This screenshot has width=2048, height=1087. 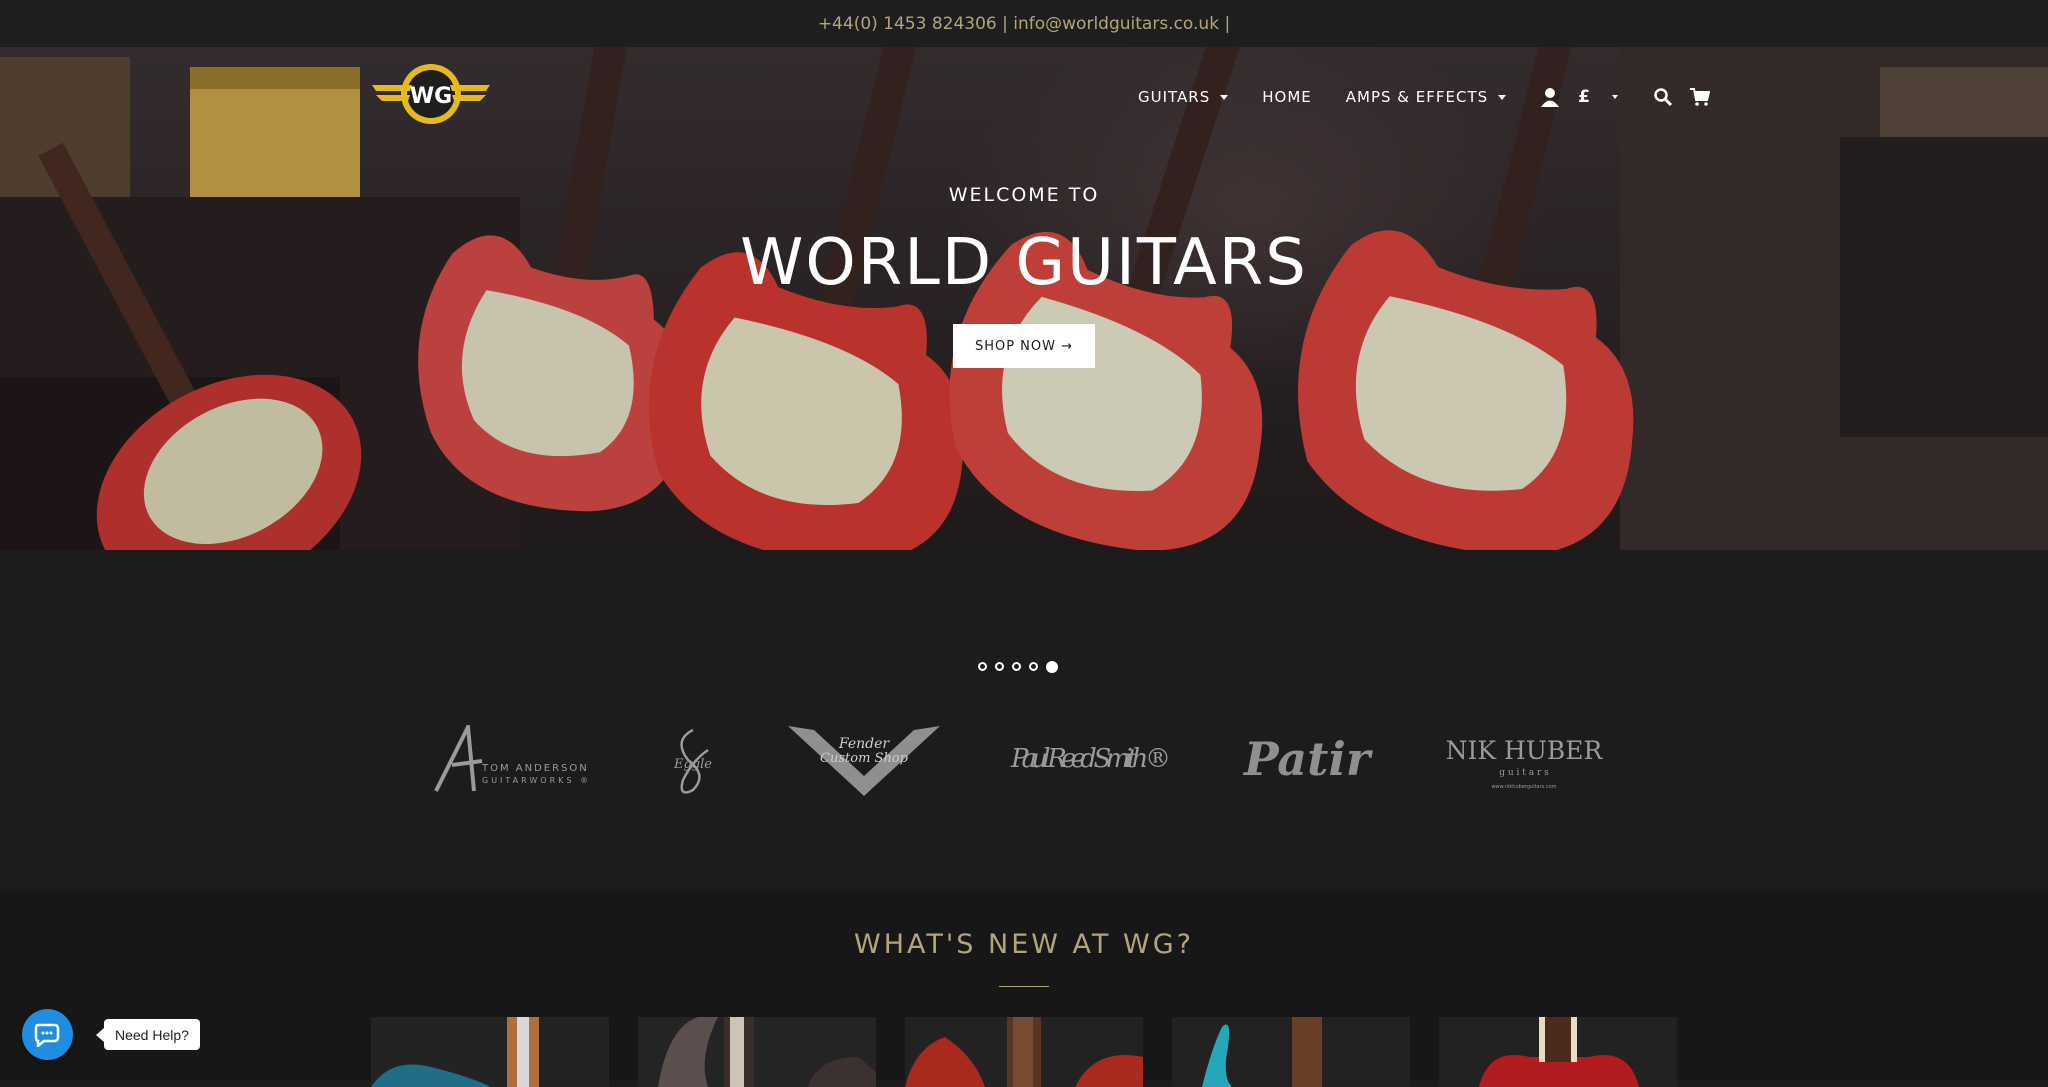 I want to click on product-grid, so click(x=1038, y=1052).